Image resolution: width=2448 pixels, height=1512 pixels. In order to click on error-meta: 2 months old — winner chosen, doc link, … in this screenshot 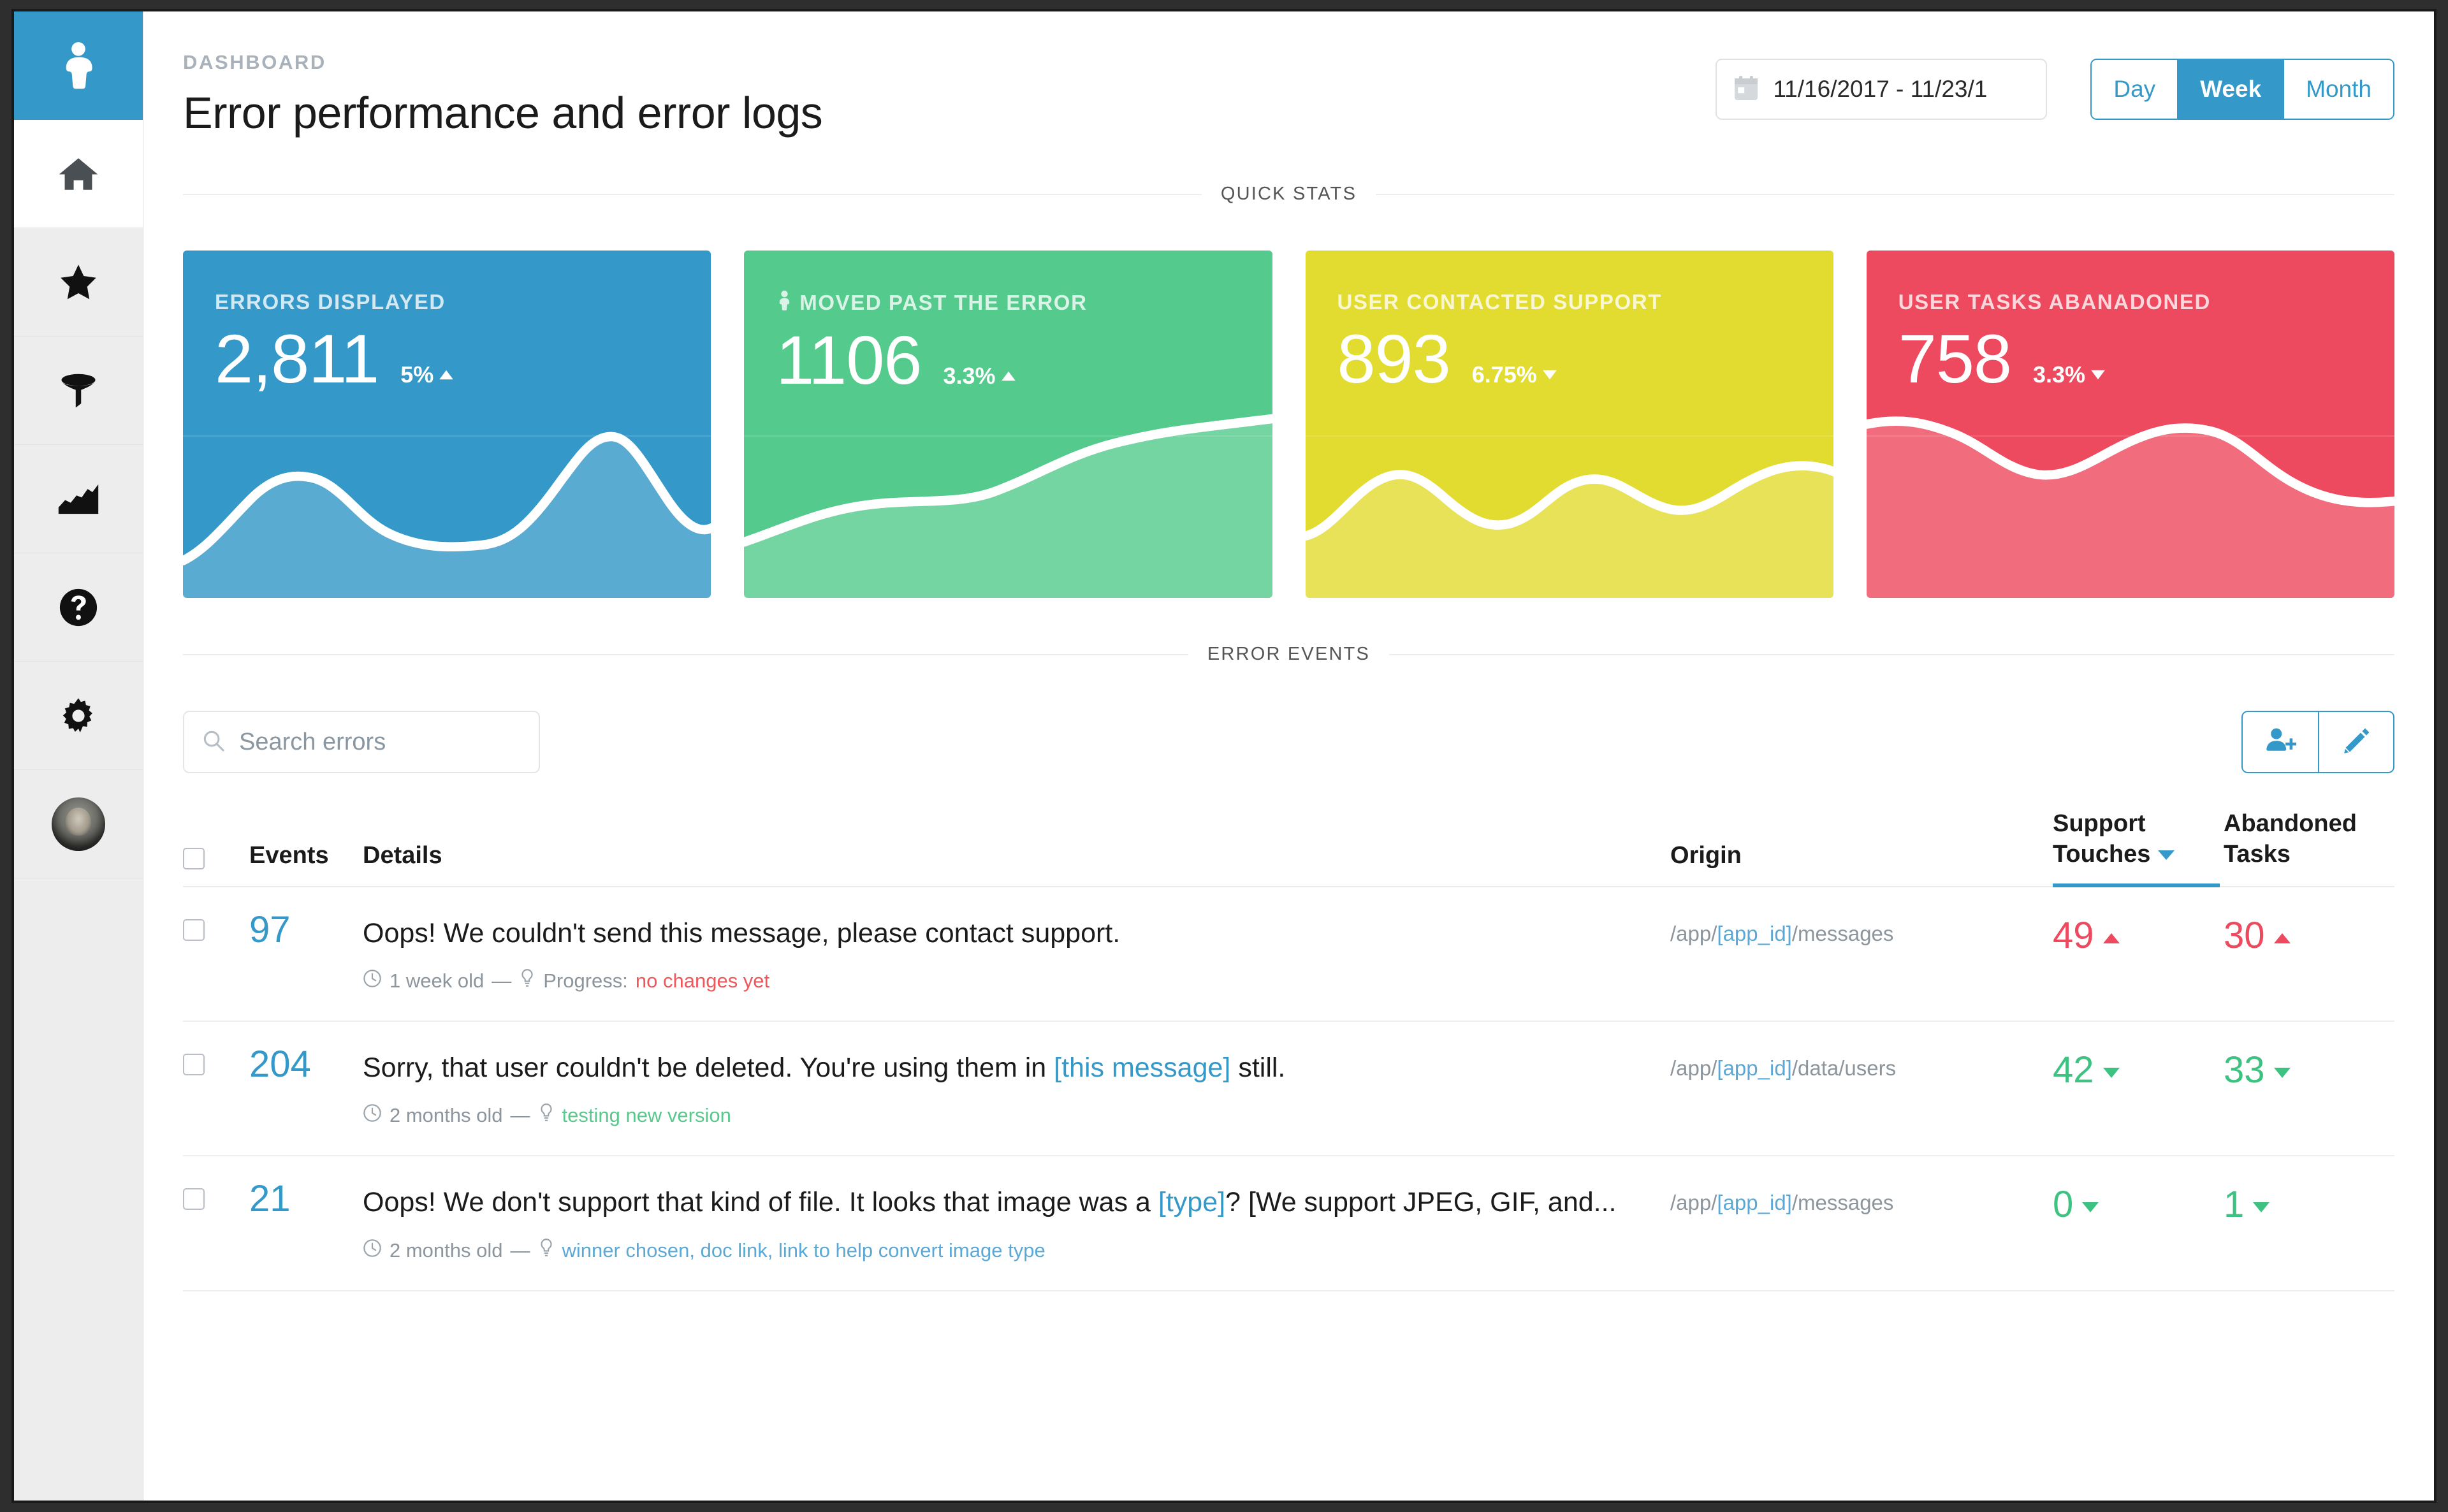, I will do `click(1016, 1250)`.